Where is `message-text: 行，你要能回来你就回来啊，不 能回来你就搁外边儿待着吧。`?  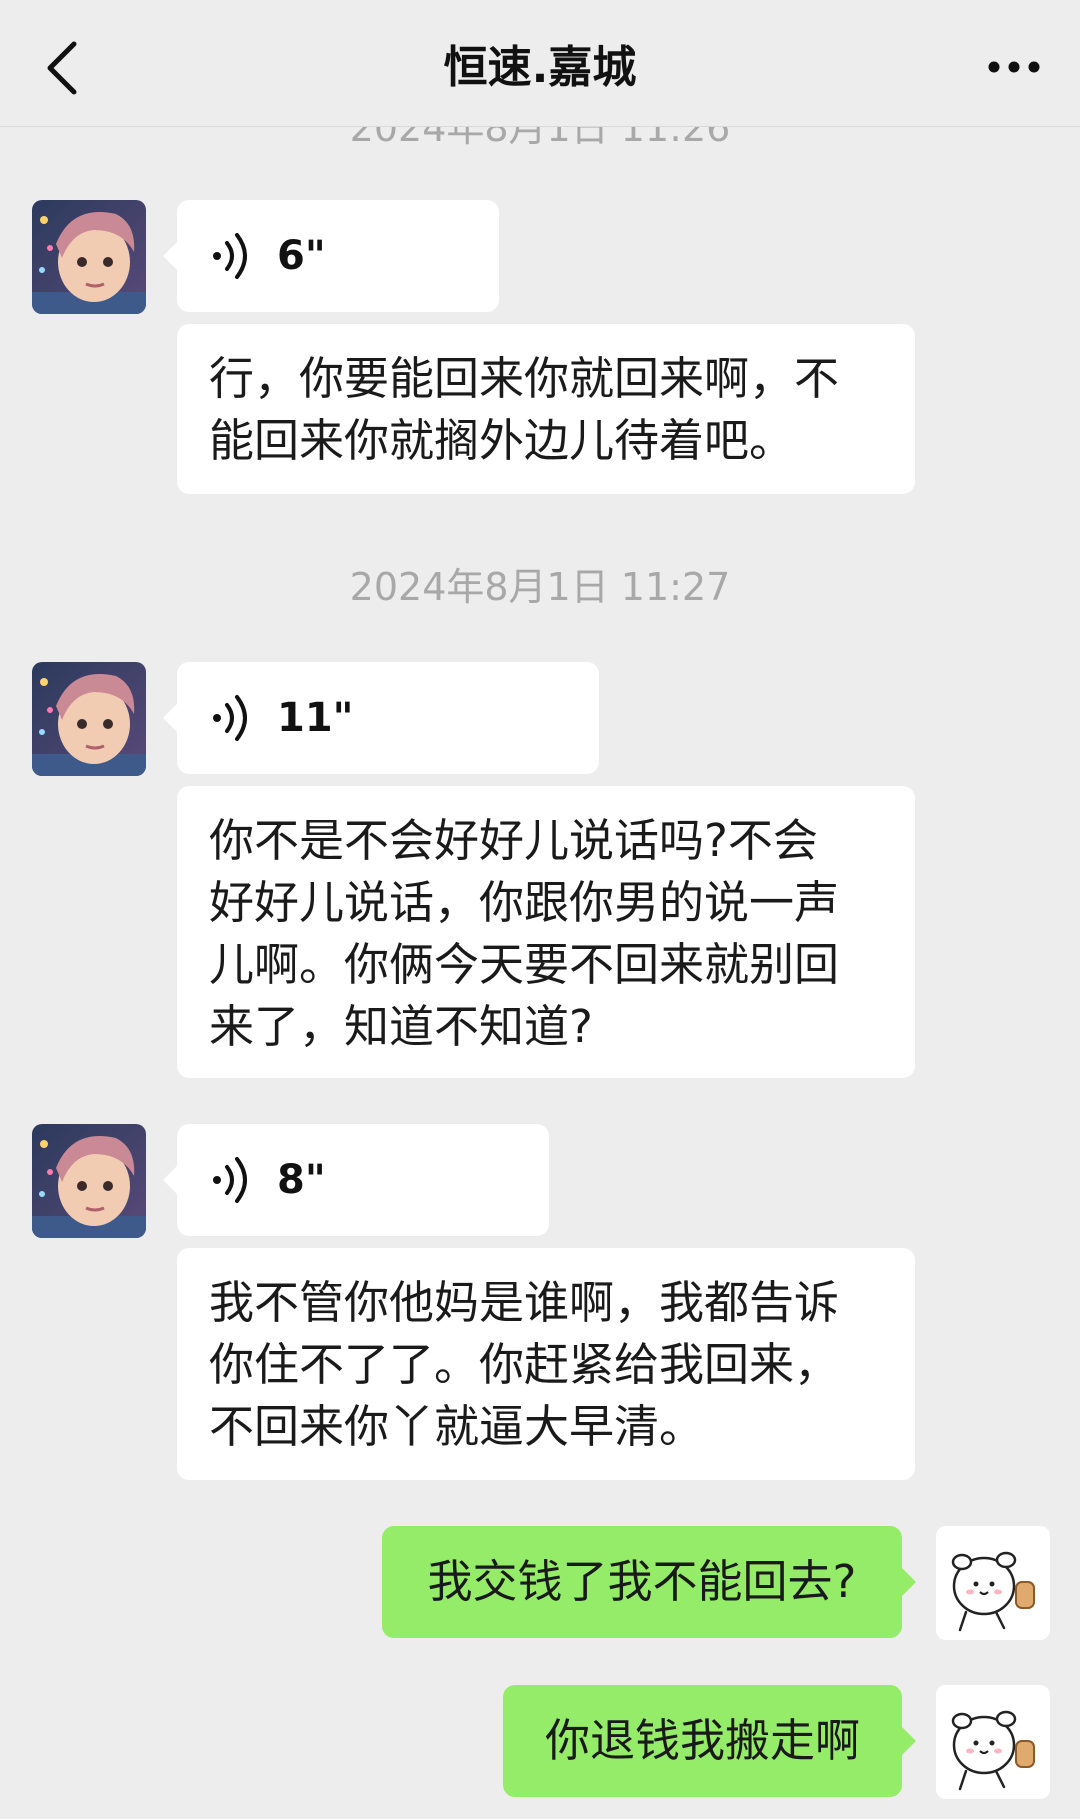 message-text: 行，你要能回来你就回来啊，不 能回来你就搁外边儿待着吧。 is located at coordinates (524, 409).